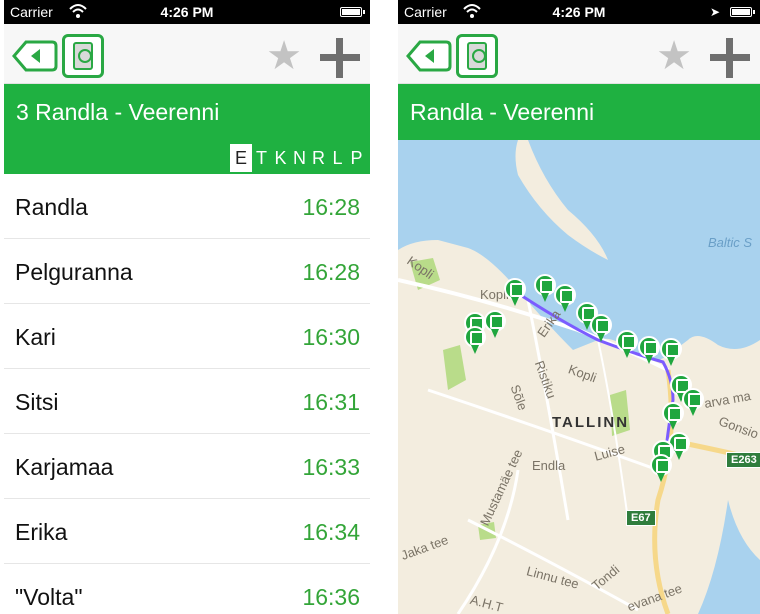 The height and width of the screenshot is (614, 760). I want to click on map-label-street: Endla, so click(549, 465).